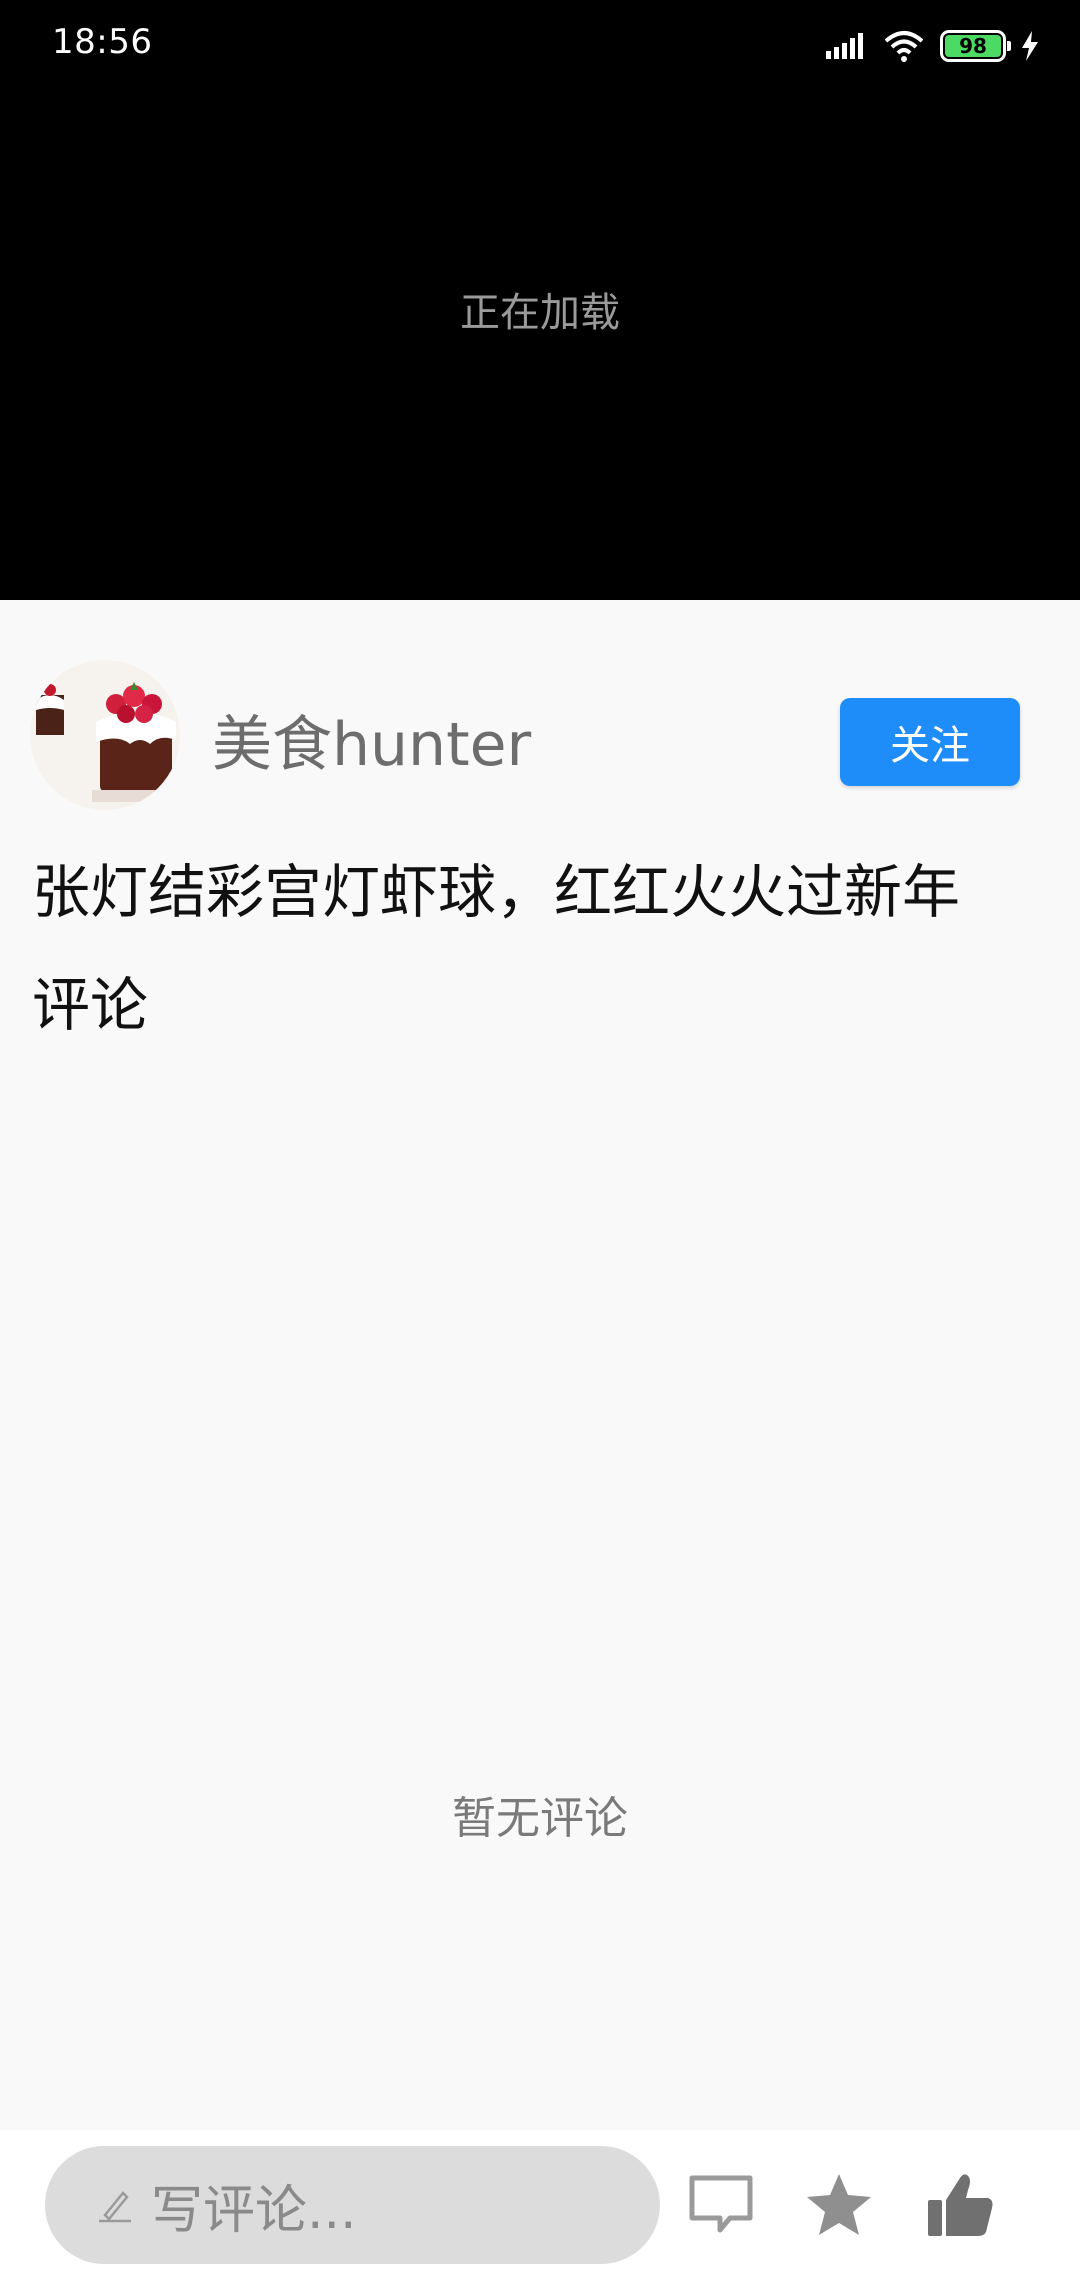 The height and width of the screenshot is (2280, 1080). What do you see at coordinates (721, 2205) in the screenshot?
I see `comment-icon` at bounding box center [721, 2205].